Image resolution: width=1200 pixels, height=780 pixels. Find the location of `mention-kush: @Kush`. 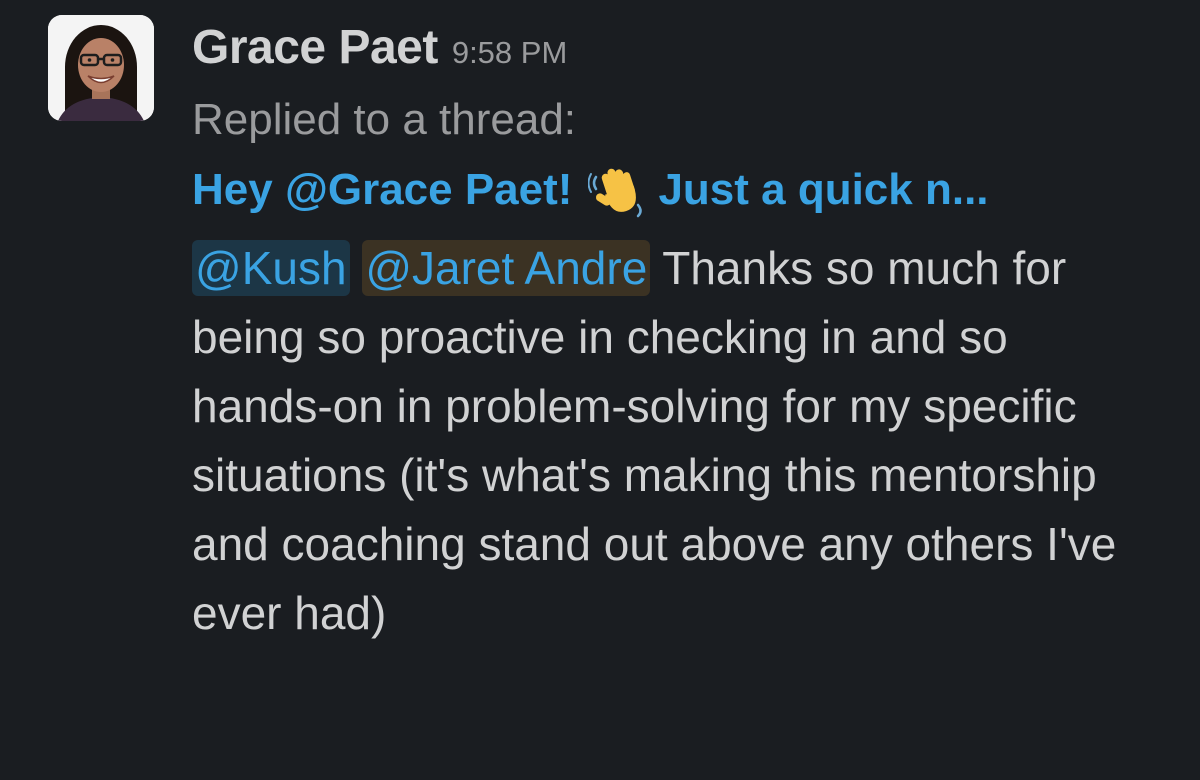

mention-kush: @Kush is located at coordinates (271, 268).